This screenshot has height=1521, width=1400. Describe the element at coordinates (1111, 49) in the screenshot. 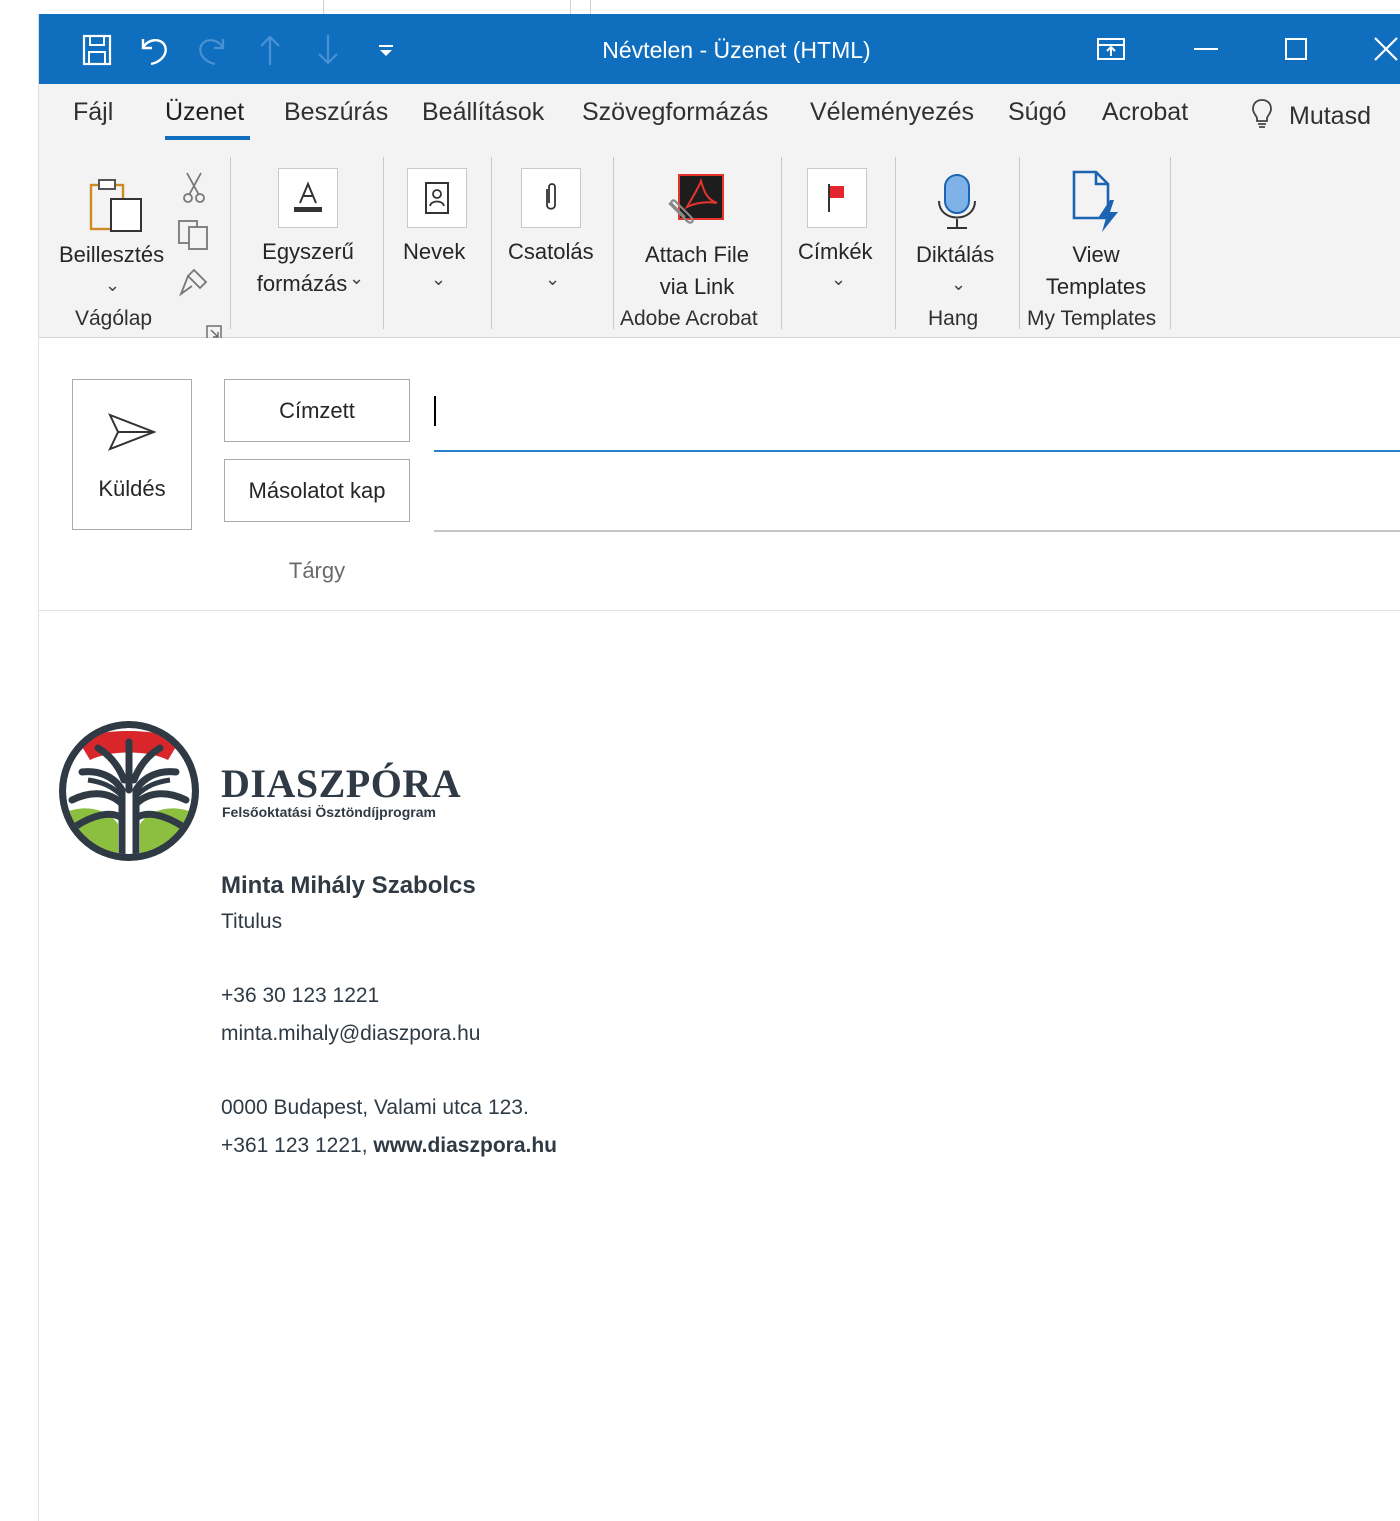

I see `ribbon-display-options-icon` at that location.